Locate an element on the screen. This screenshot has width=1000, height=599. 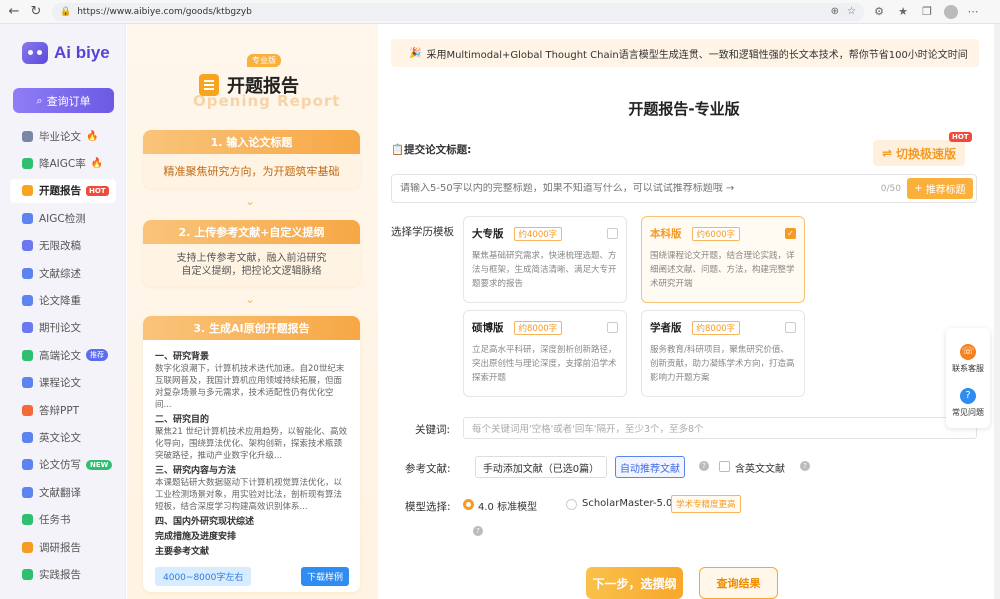
sidebar-item-16: 实践报告 is located at coordinates (63, 574).